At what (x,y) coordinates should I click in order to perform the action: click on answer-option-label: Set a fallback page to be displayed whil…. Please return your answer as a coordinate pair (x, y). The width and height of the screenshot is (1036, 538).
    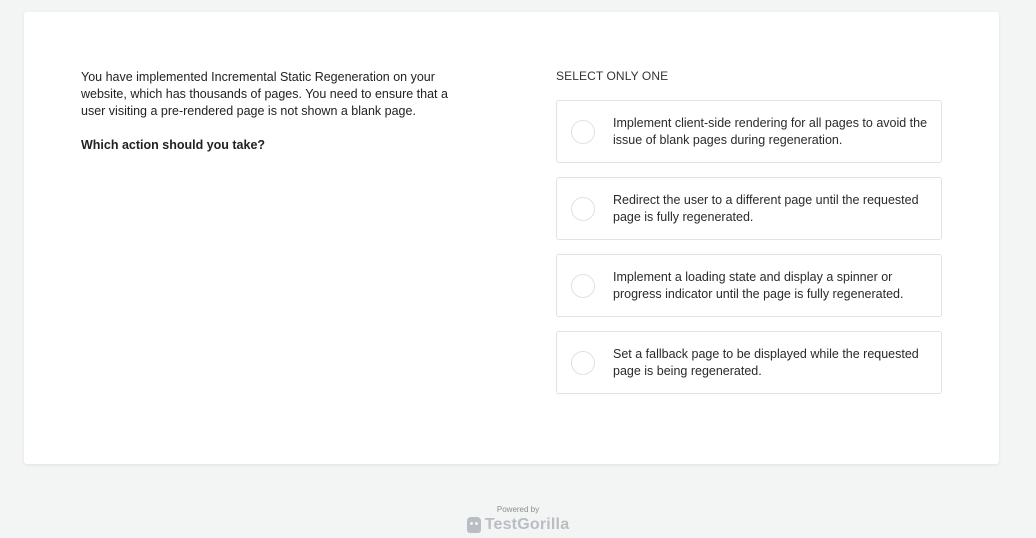
    Looking at the image, I should click on (766, 362).